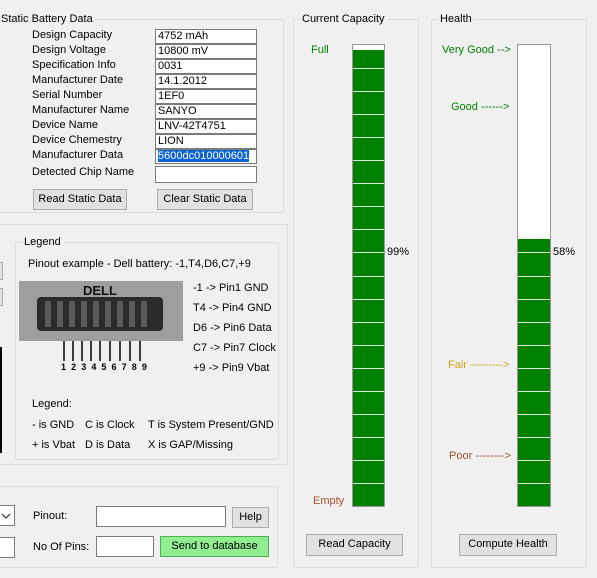  What do you see at coordinates (50, 516) in the screenshot?
I see `pinout-label: Pinout:` at bounding box center [50, 516].